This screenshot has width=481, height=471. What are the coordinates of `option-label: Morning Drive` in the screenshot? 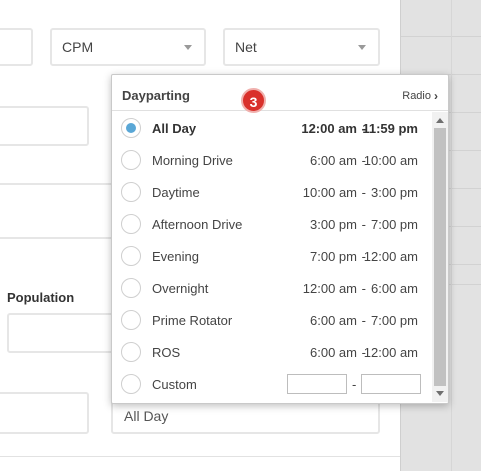 It's located at (192, 160).